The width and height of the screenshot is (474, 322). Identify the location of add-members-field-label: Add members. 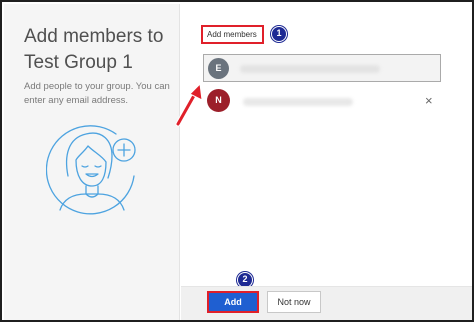
(232, 34).